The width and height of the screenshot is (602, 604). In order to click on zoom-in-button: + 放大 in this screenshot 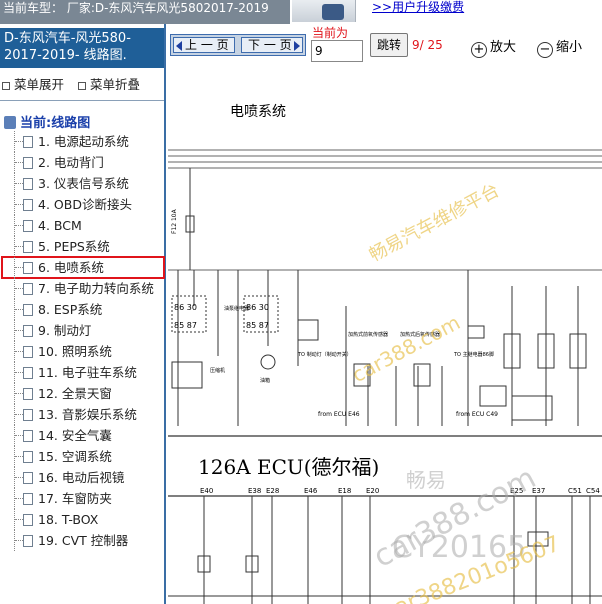, I will do `click(493, 47)`.